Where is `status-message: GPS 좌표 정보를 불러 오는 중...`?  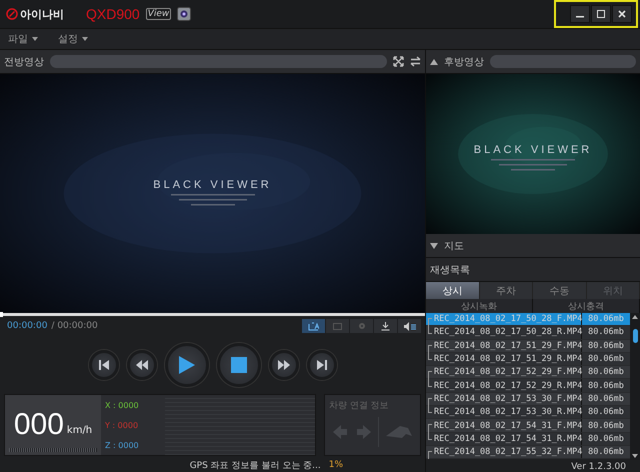
status-message: GPS 좌표 정보를 불러 오는 중... is located at coordinates (255, 466).